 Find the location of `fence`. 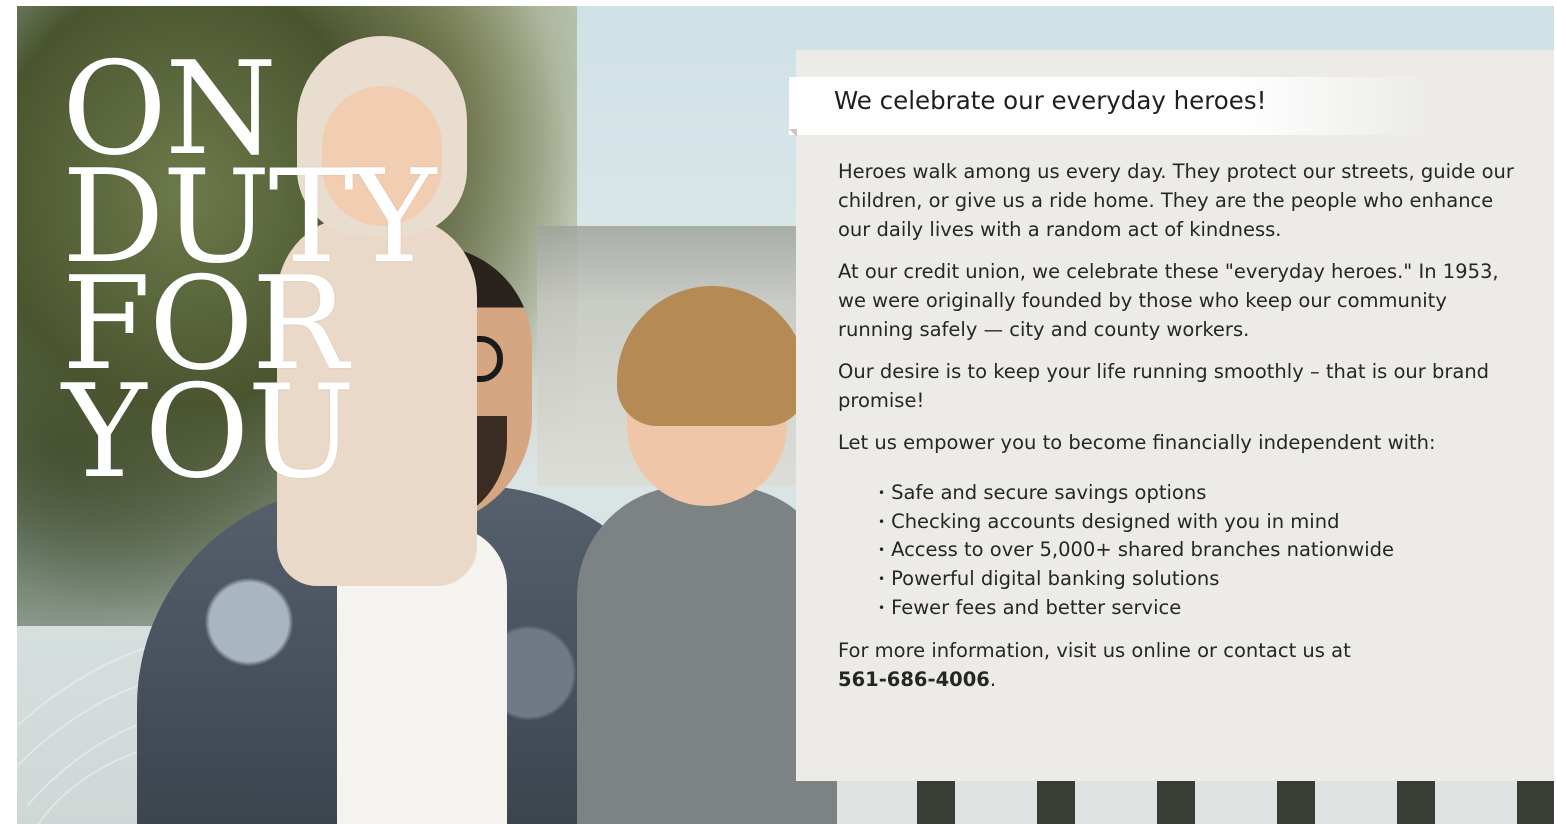

fence is located at coordinates (1175, 802).